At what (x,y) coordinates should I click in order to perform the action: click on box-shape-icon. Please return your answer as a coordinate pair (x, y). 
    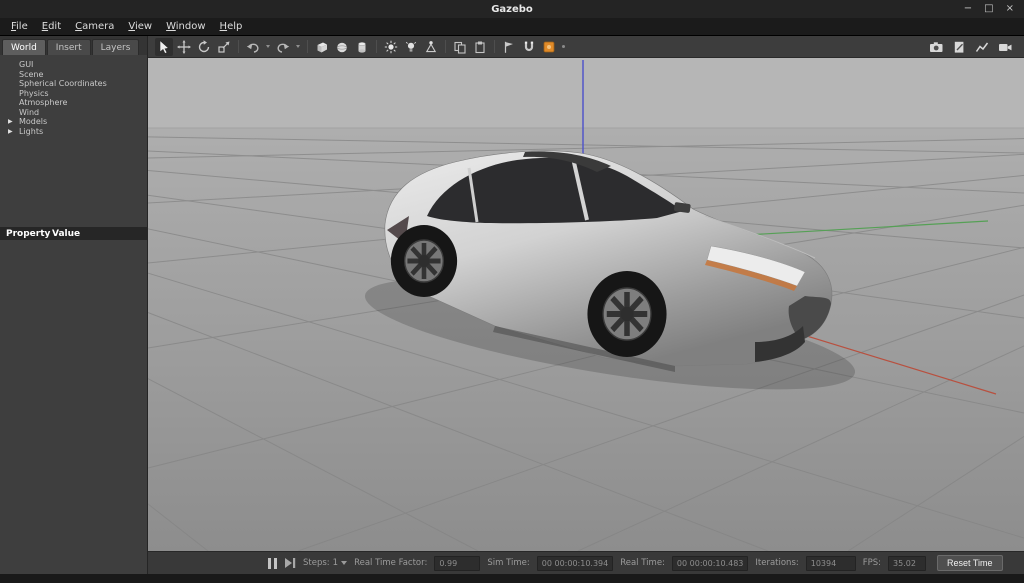
    Looking at the image, I should click on (322, 47).